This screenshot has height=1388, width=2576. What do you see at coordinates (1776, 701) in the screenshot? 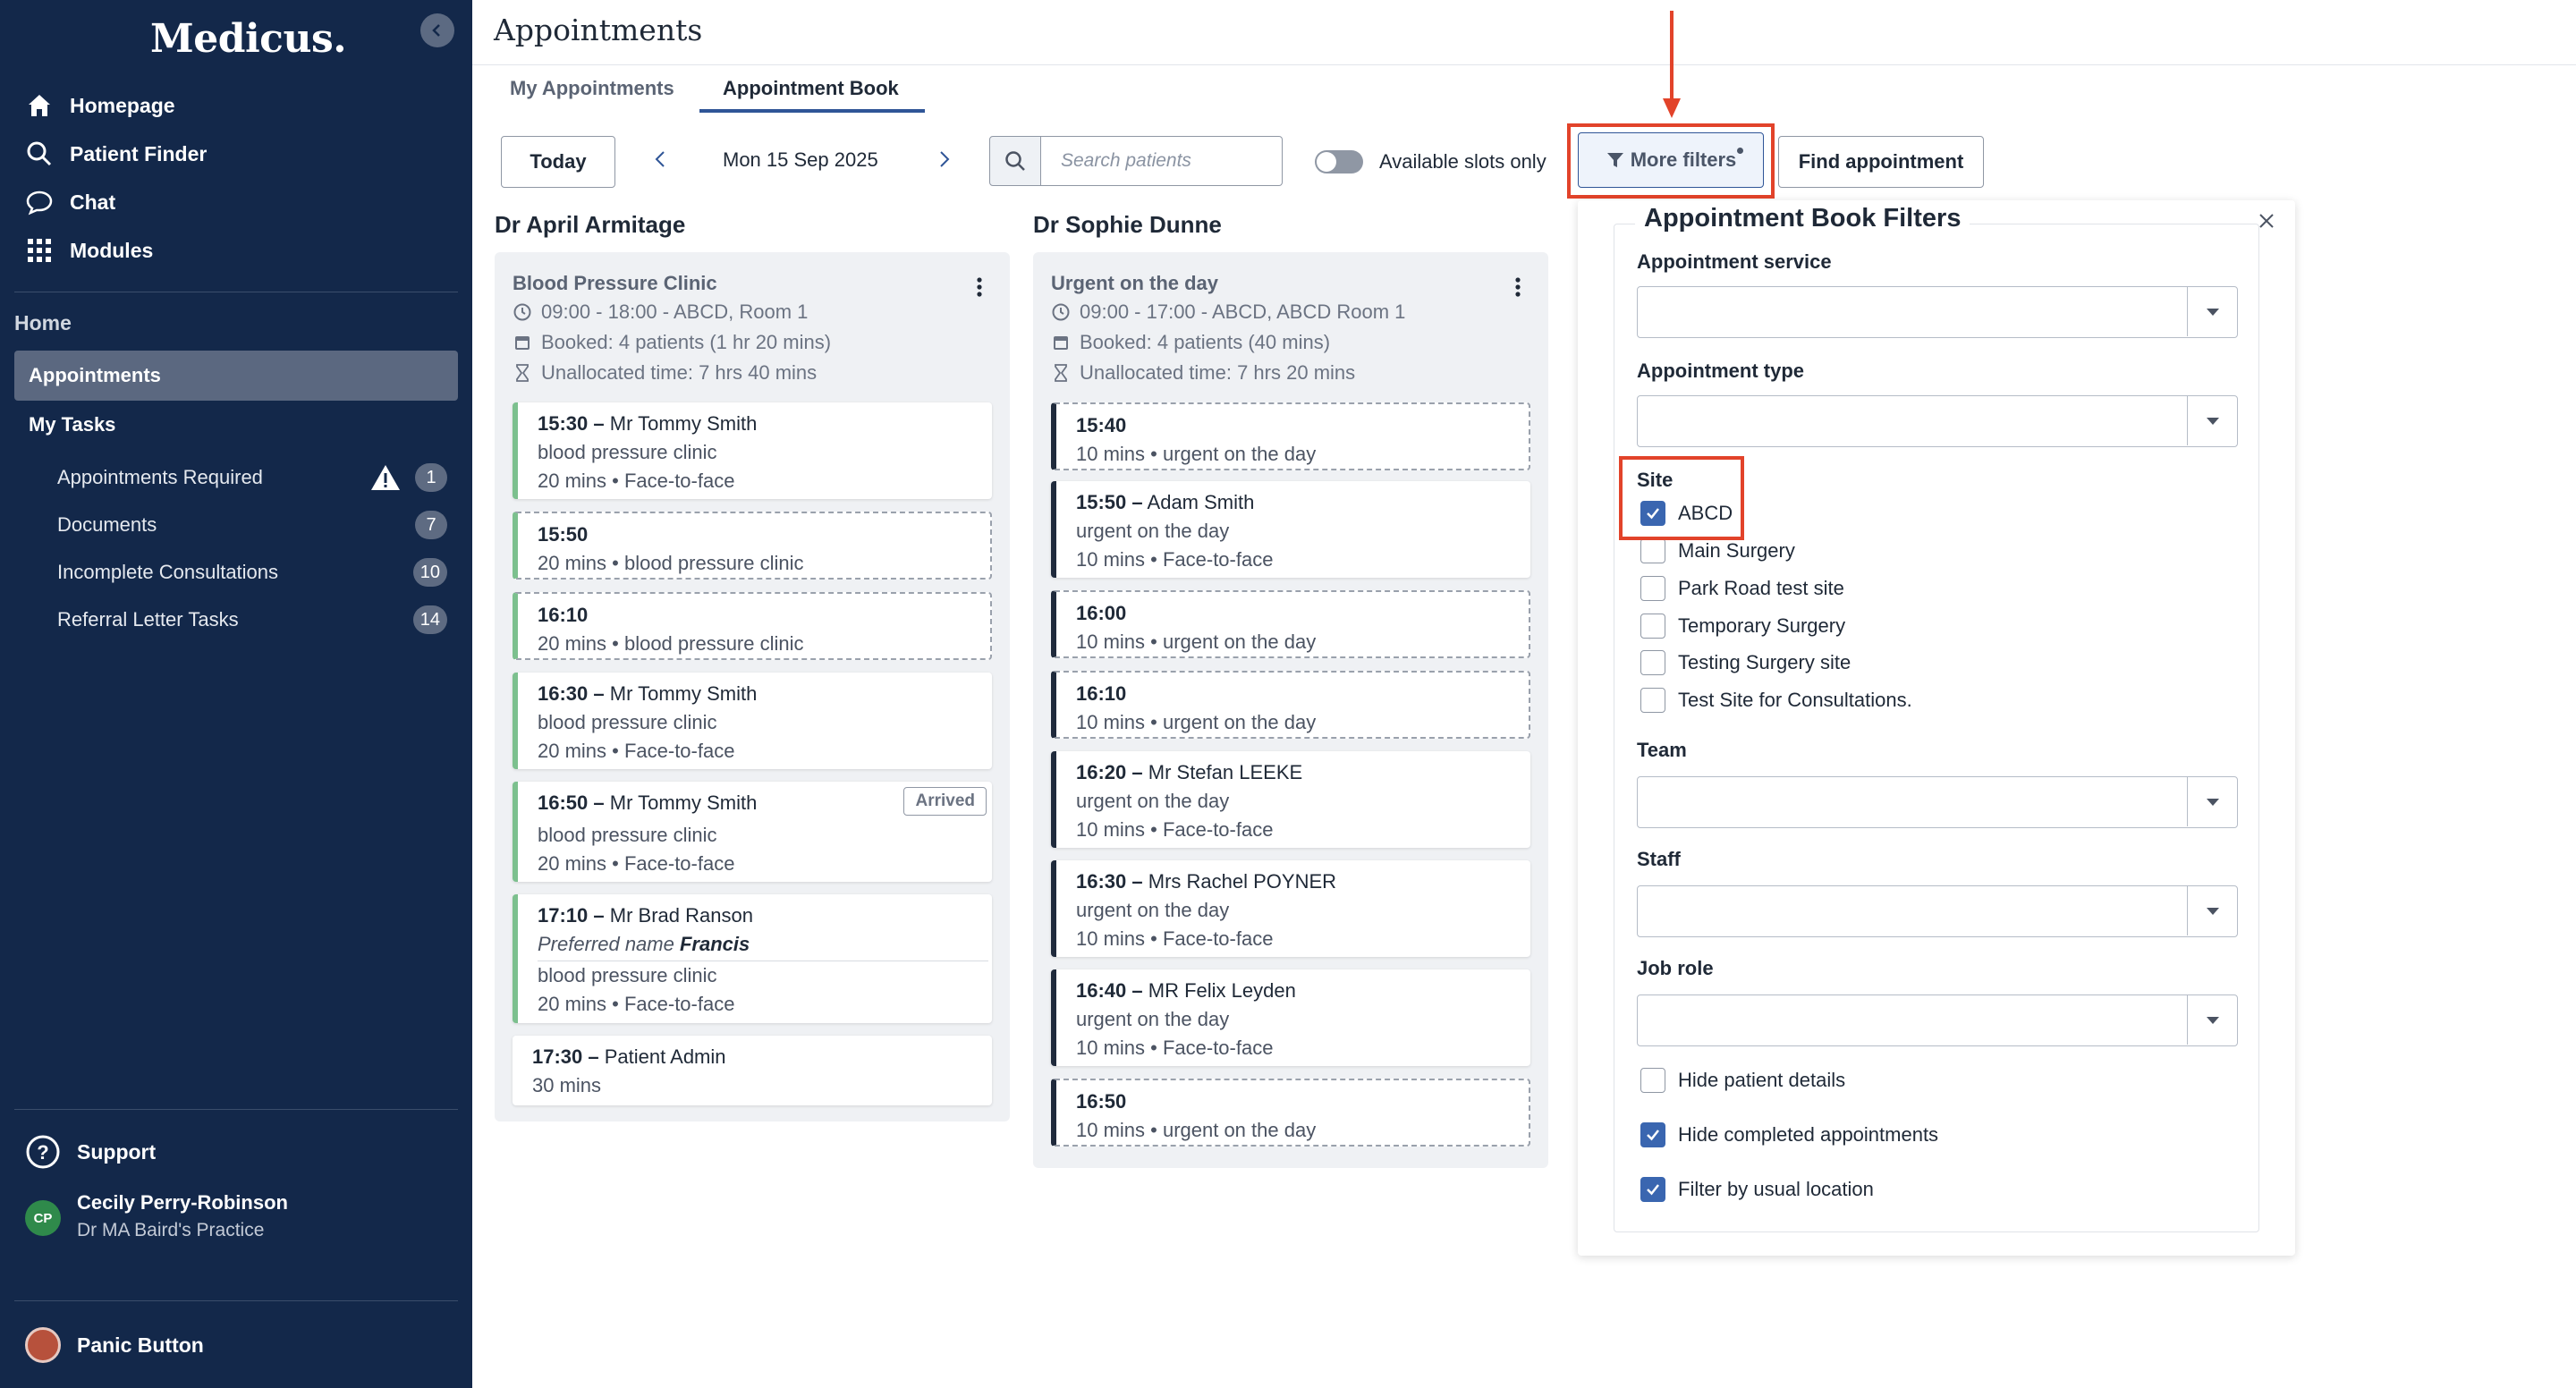
I see `site-option: Test Site for Consultations.` at bounding box center [1776, 701].